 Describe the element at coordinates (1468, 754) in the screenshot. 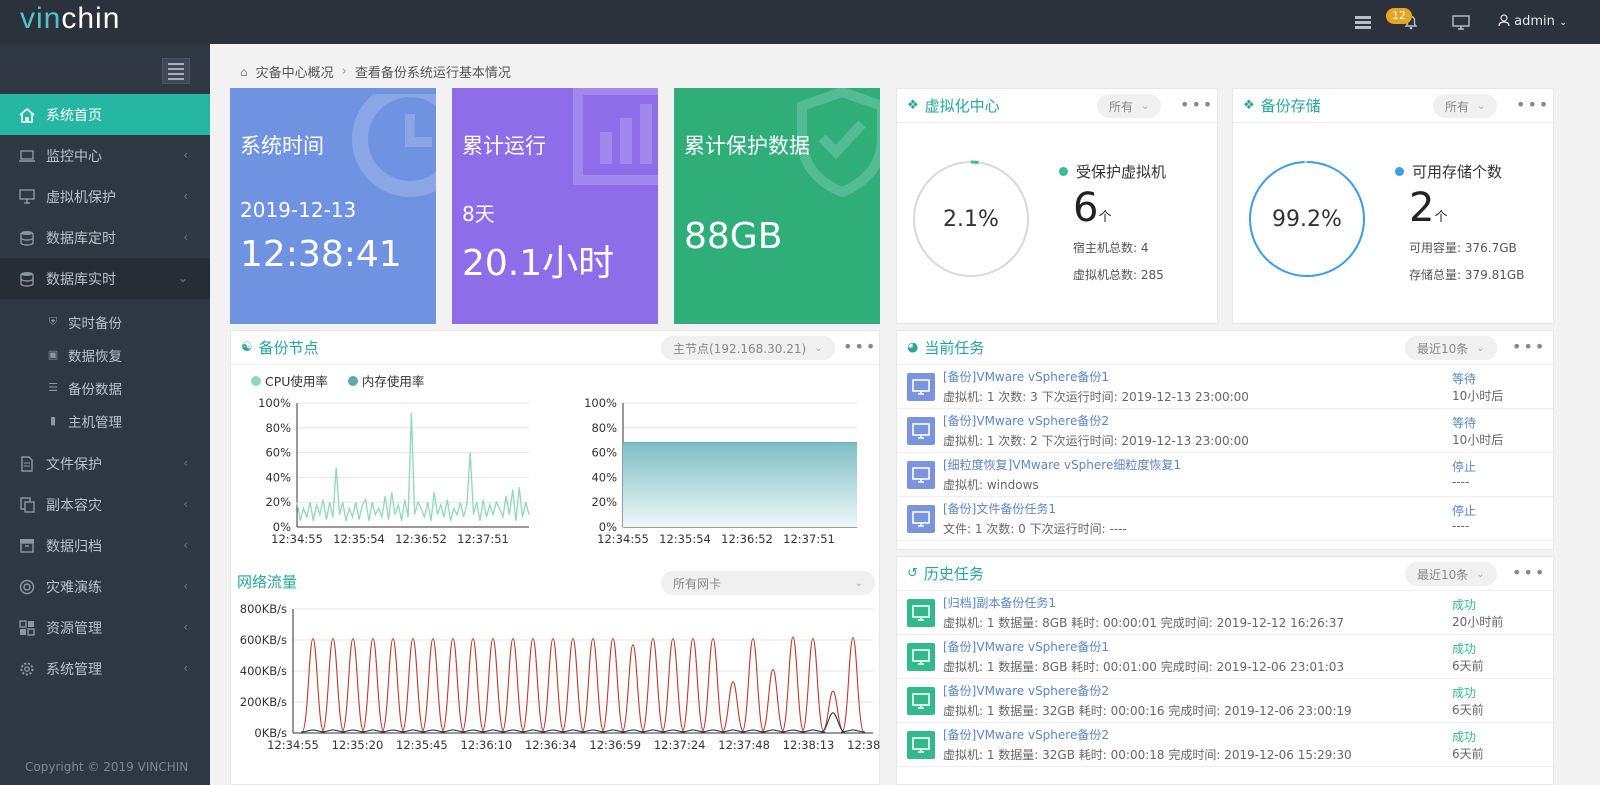

I see `task-time: 6天前` at that location.